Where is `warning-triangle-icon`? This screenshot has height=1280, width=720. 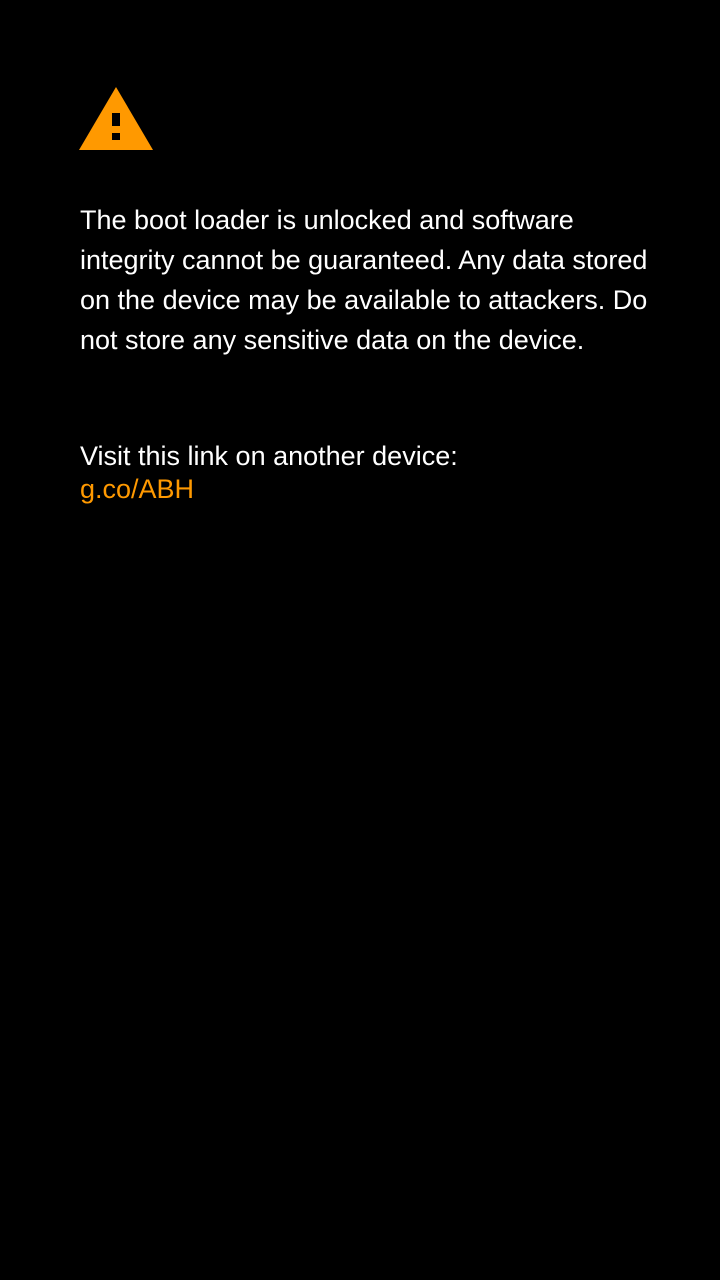
warning-triangle-icon is located at coordinates (116, 118).